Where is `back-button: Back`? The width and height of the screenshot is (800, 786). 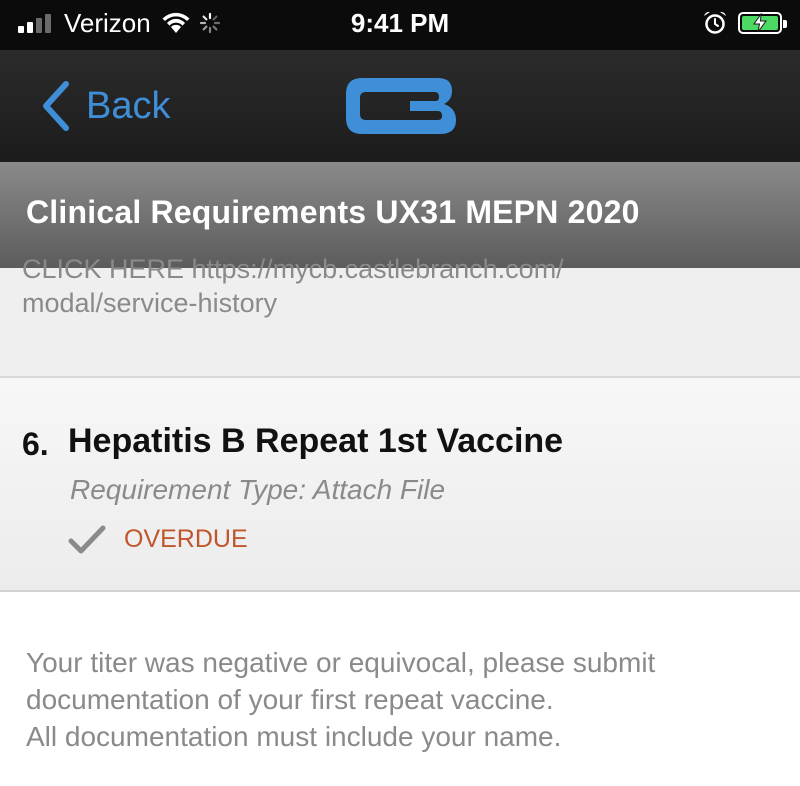
back-button: Back is located at coordinates (104, 106).